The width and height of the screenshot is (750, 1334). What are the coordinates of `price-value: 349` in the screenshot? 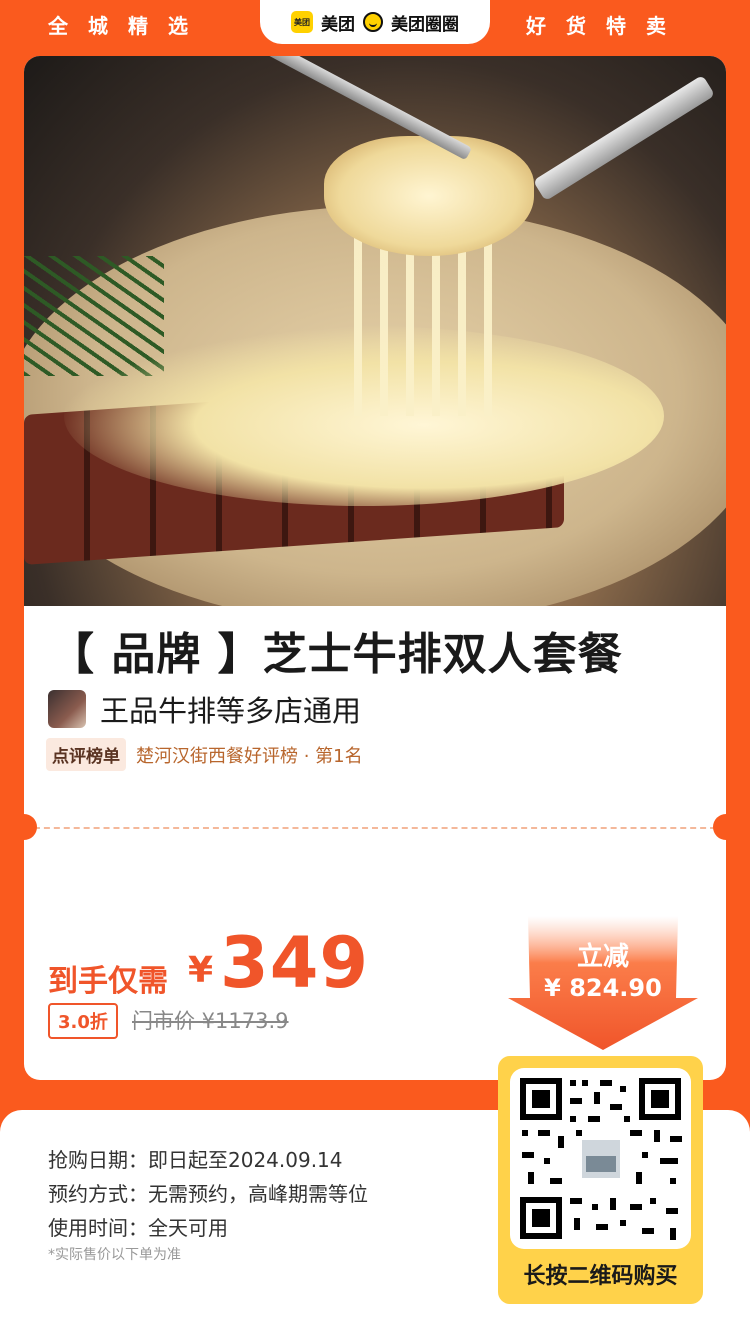 It's located at (295, 963).